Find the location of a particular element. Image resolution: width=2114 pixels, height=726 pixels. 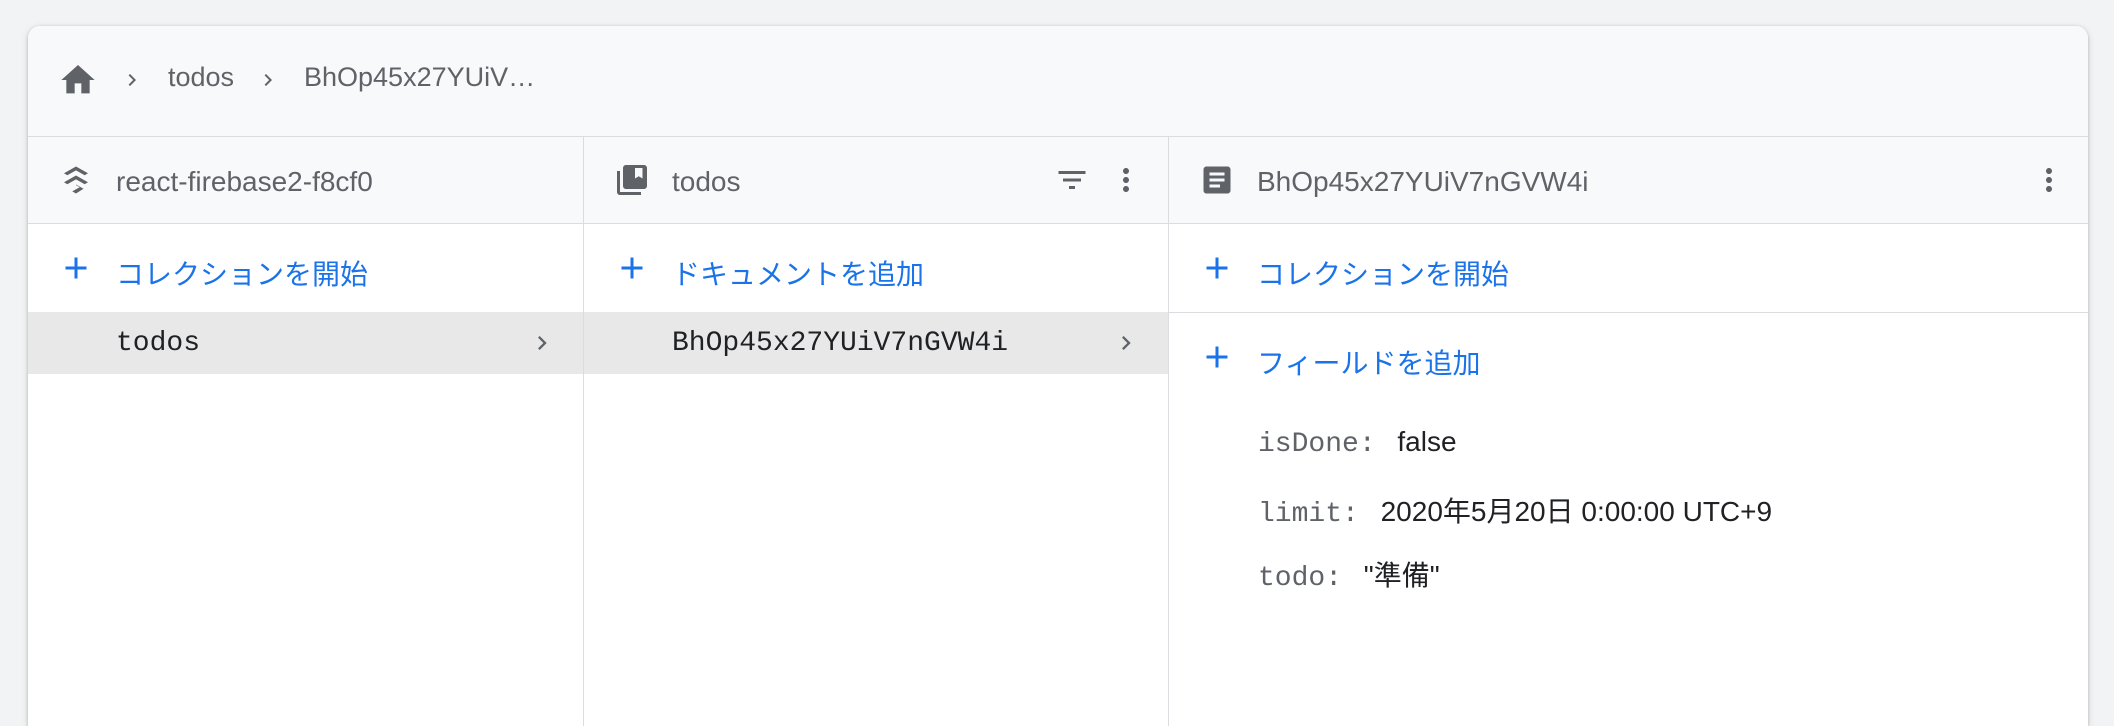

field-key: todo: is located at coordinates (1300, 578).